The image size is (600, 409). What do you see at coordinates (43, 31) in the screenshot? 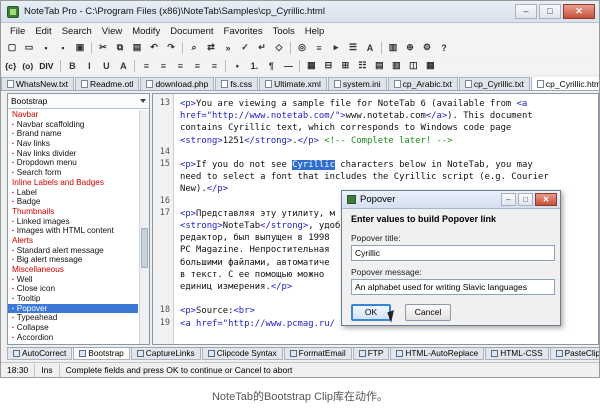
I see `menu-edit: Edit` at bounding box center [43, 31].